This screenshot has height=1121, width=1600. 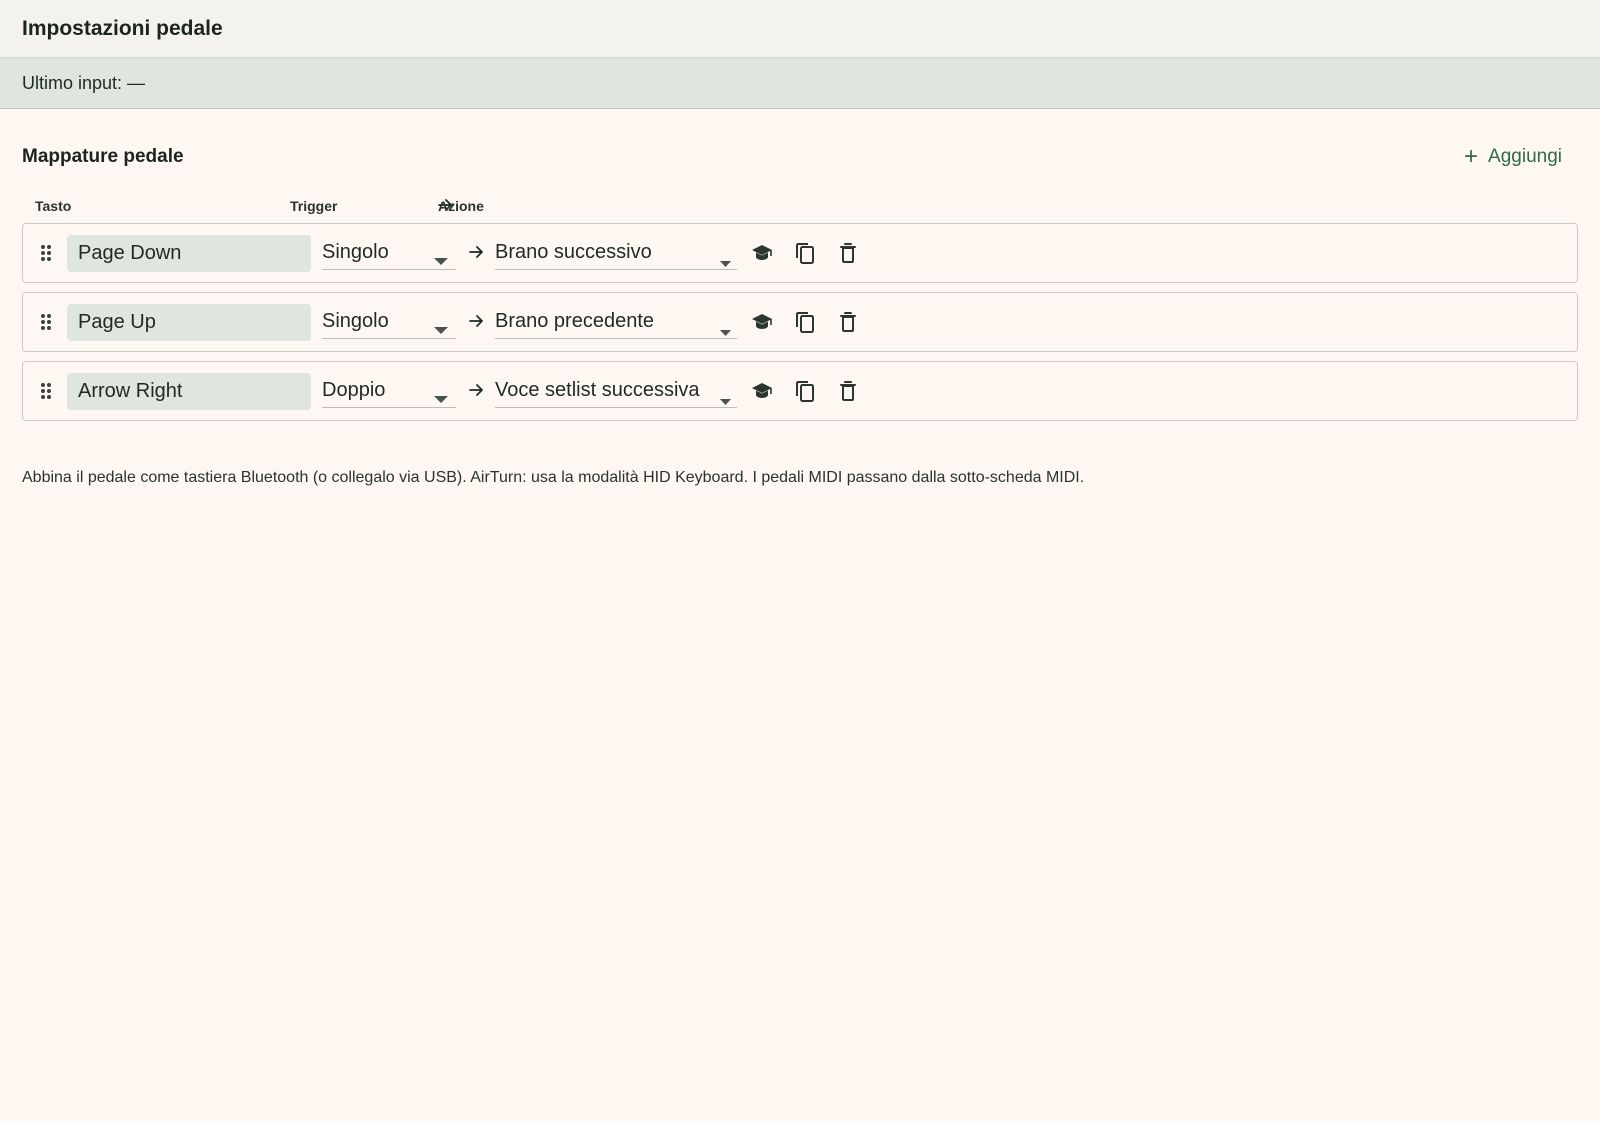 What do you see at coordinates (389, 391) in the screenshot?
I see `trigger-select: Doppio` at bounding box center [389, 391].